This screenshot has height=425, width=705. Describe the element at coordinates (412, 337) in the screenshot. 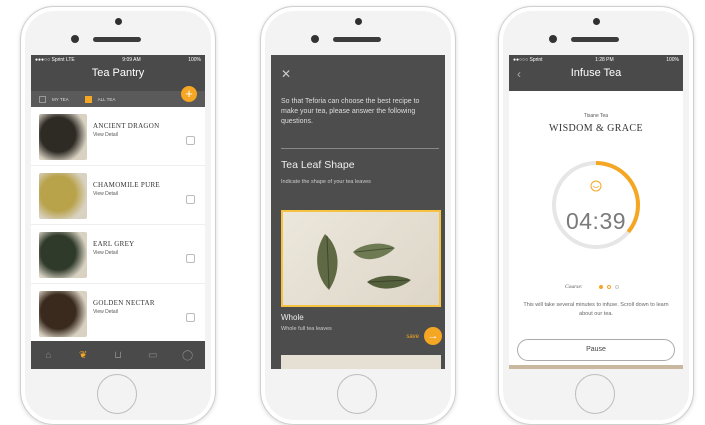

I see `save-label: save` at that location.